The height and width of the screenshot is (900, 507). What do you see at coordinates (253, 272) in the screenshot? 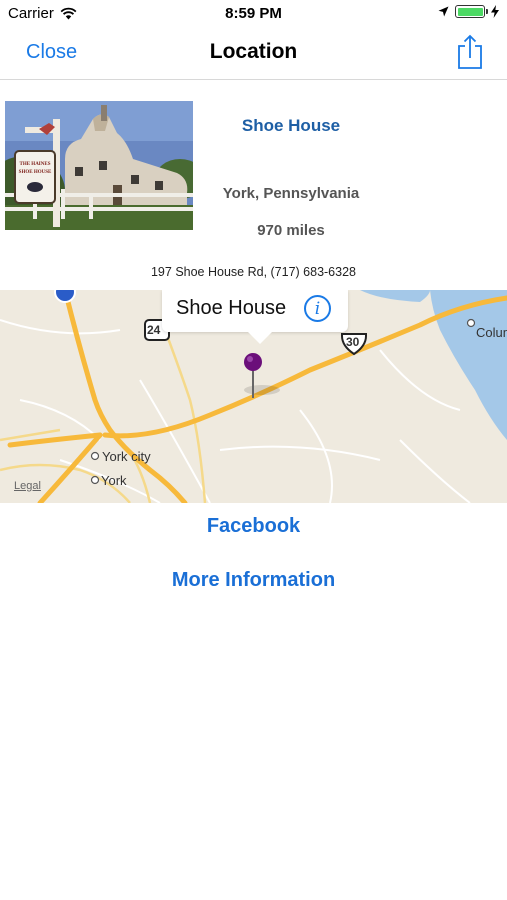
I see `place-address: 197 Shoe House Rd, (717) 683-6328` at bounding box center [253, 272].